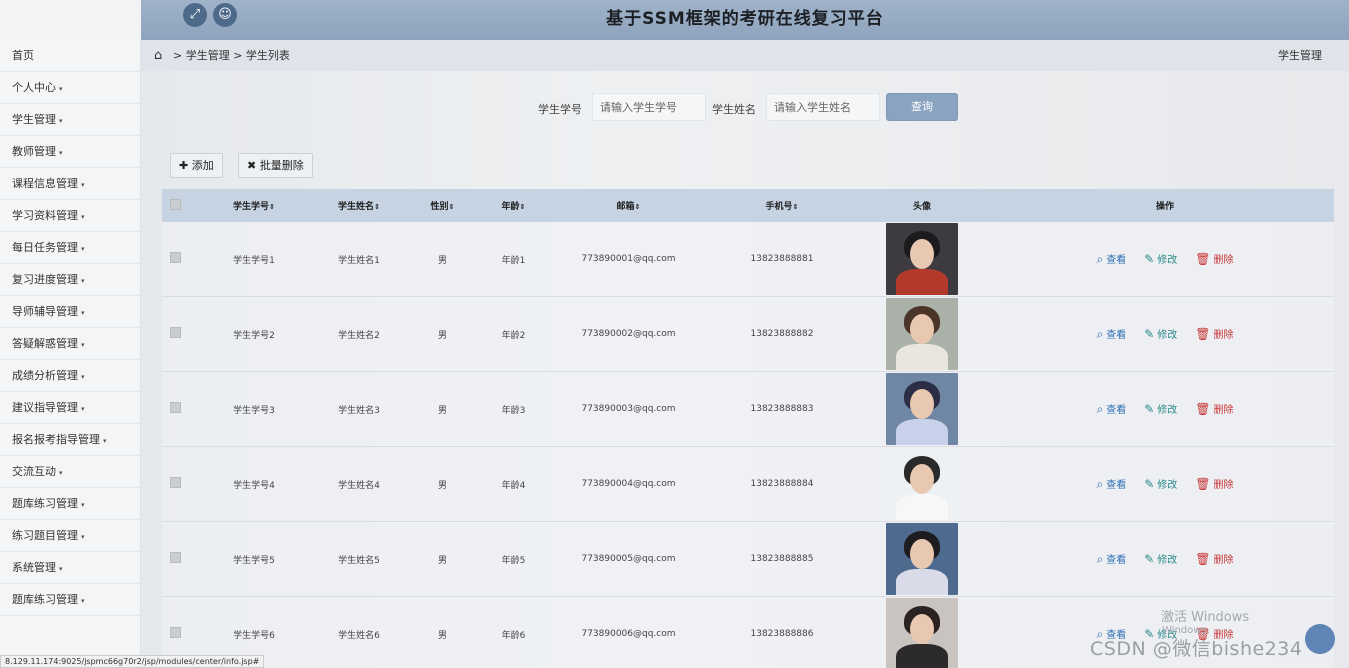 The height and width of the screenshot is (668, 1349). I want to click on sidebar-item: 首页, so click(70, 56).